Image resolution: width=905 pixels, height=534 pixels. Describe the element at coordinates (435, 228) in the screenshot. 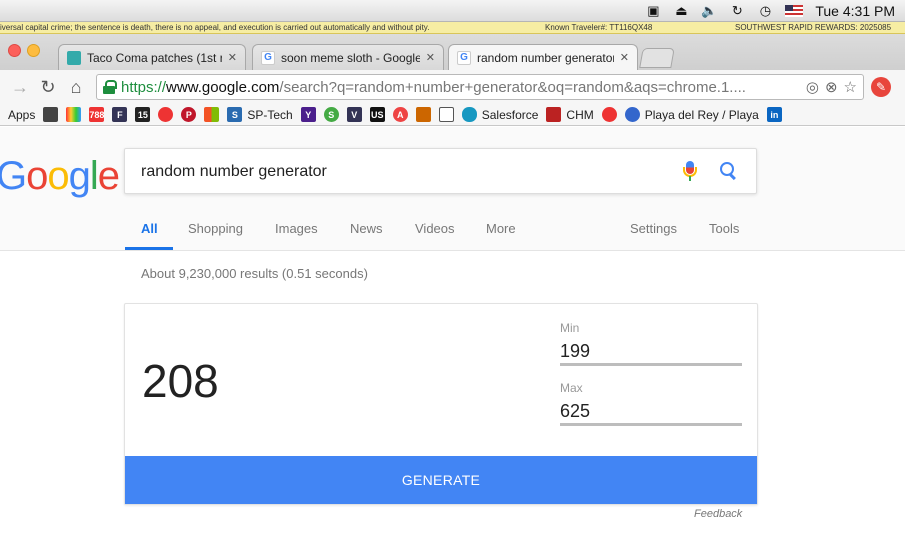

I see `tab-videos: Videos` at that location.